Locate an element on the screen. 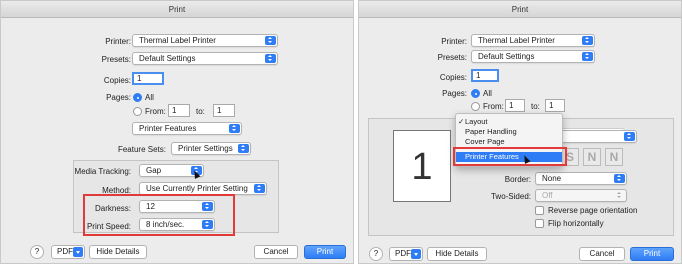 The width and height of the screenshot is (682, 264). menu-item-label: Layout is located at coordinates (476, 121).